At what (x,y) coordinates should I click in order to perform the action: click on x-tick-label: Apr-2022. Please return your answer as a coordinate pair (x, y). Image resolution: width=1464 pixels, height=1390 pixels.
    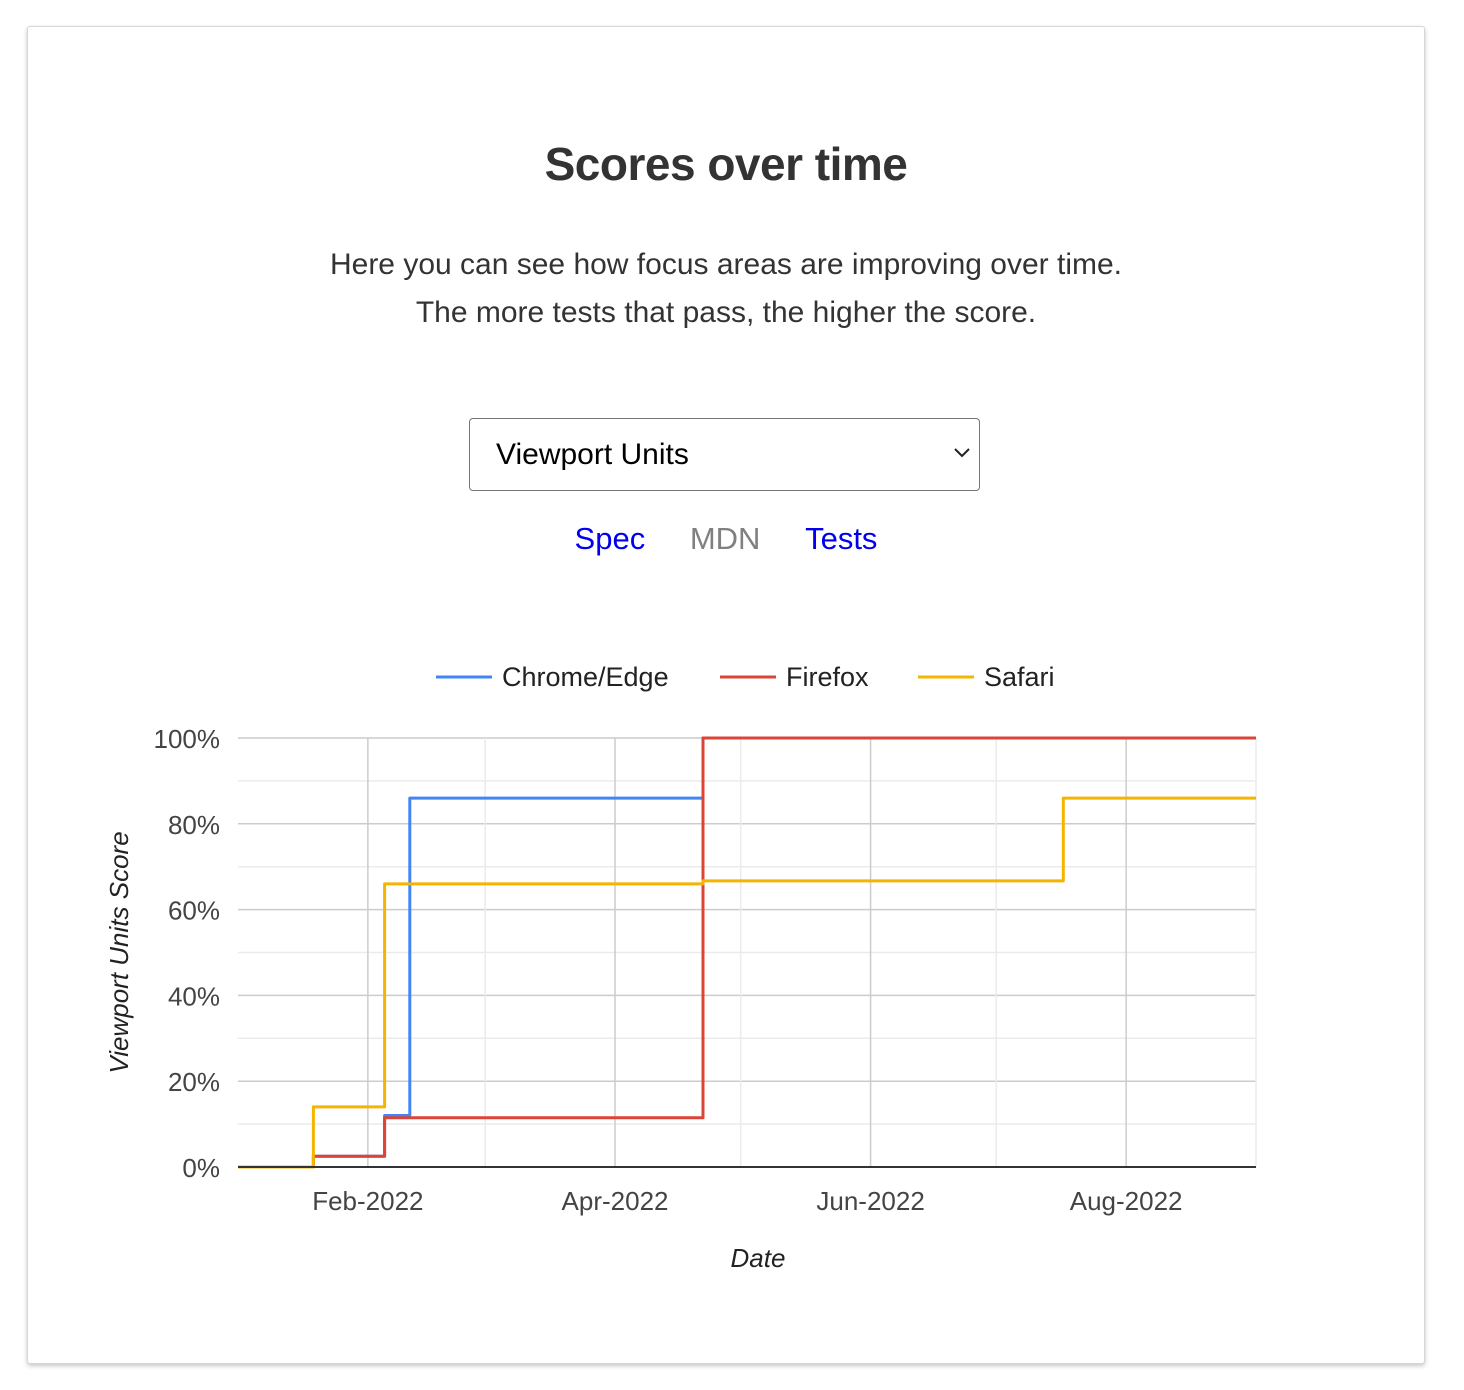
    Looking at the image, I should click on (615, 1201).